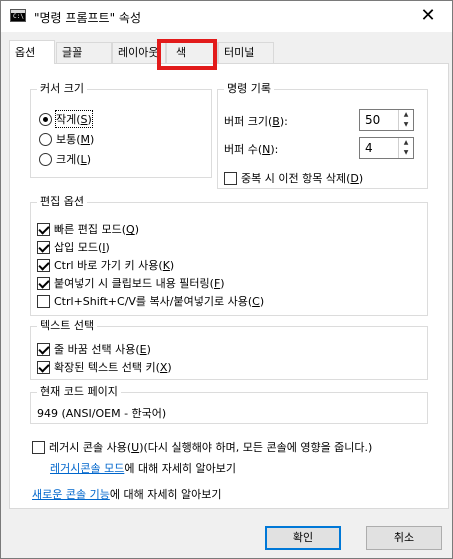 Image resolution: width=453 pixels, height=559 pixels. Describe the element at coordinates (131, 283) in the screenshot. I see `filter-clipboard-checkbox: 붙여넣기 시 클립보드 내용 필터링(F)` at that location.